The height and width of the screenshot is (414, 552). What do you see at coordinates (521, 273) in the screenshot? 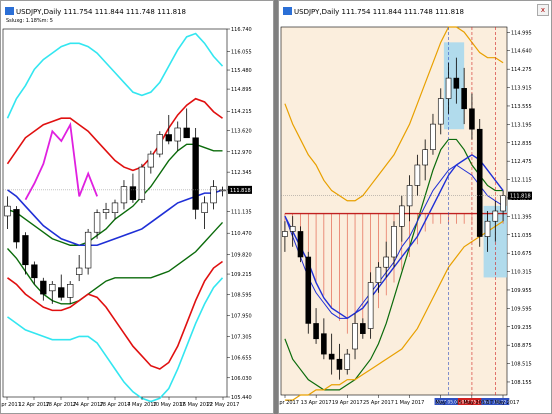
I see `y-tick-label: 110.315` at bounding box center [521, 273].